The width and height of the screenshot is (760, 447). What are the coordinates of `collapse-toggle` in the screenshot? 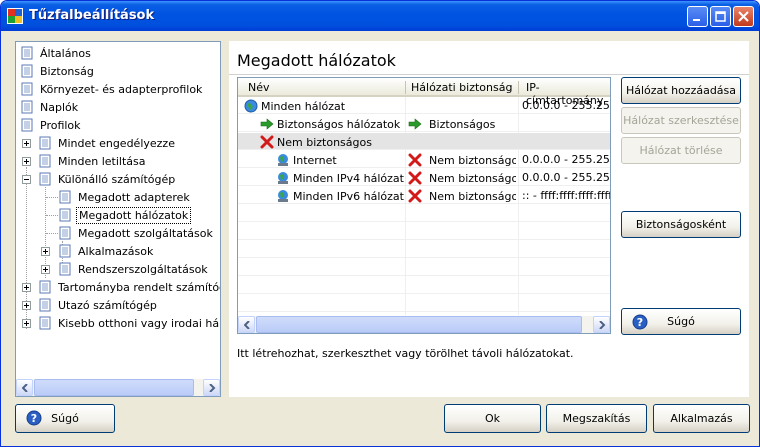 It's located at (26, 179).